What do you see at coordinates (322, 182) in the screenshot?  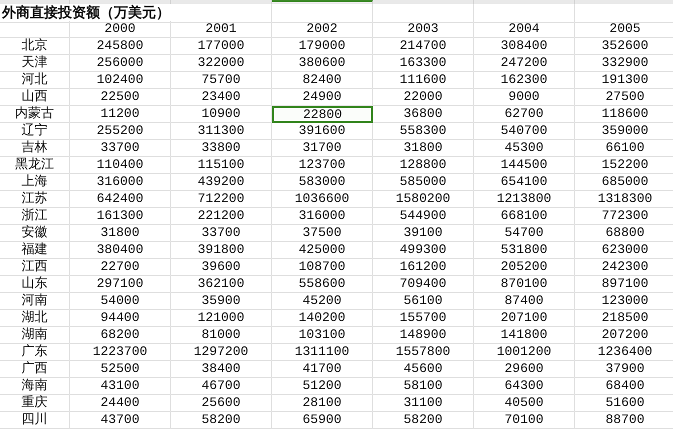 I see `table-cell: 583000` at bounding box center [322, 182].